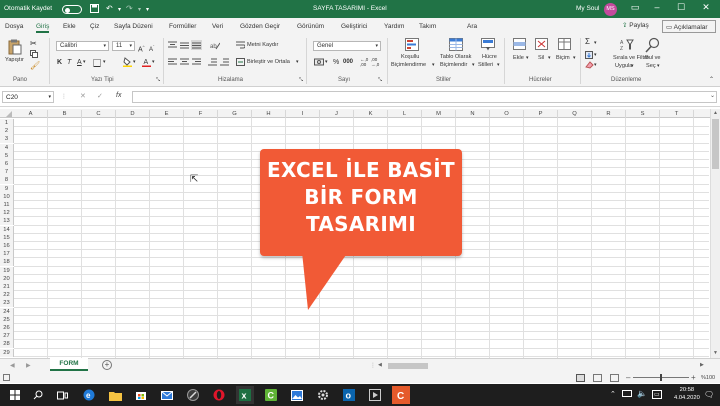  What do you see at coordinates (541, 45) in the screenshot?
I see `delete-cells-icon` at bounding box center [541, 45].